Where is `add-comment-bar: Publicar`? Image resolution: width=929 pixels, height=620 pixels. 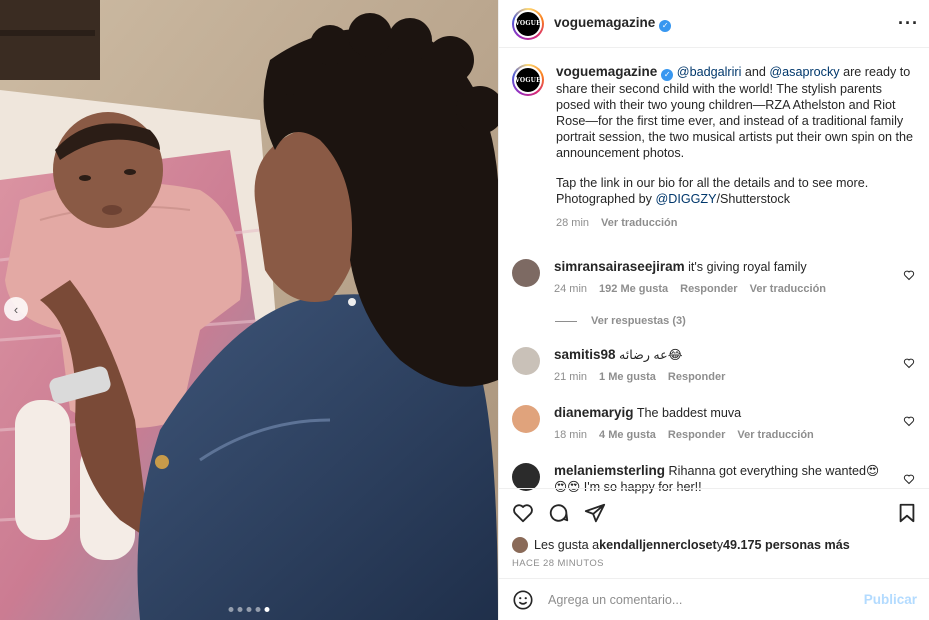
add-comment-bar: Publicar is located at coordinates (714, 599).